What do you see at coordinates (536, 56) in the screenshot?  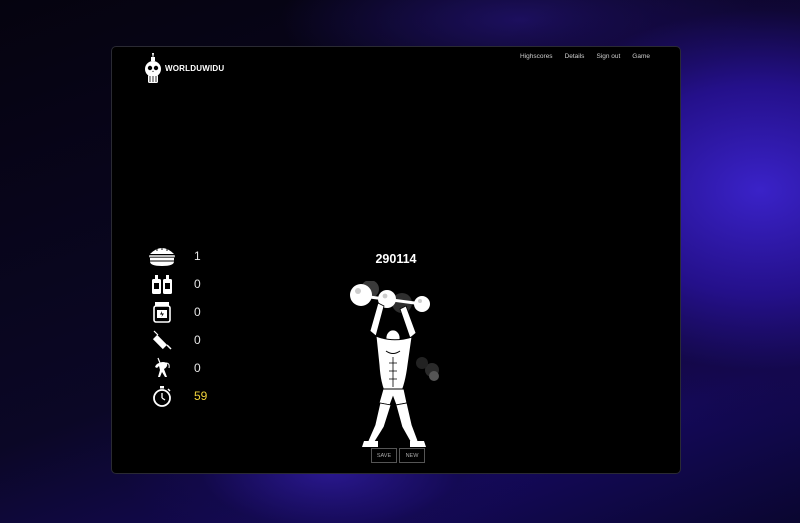 I see `nav-highscores: Highscores` at bounding box center [536, 56].